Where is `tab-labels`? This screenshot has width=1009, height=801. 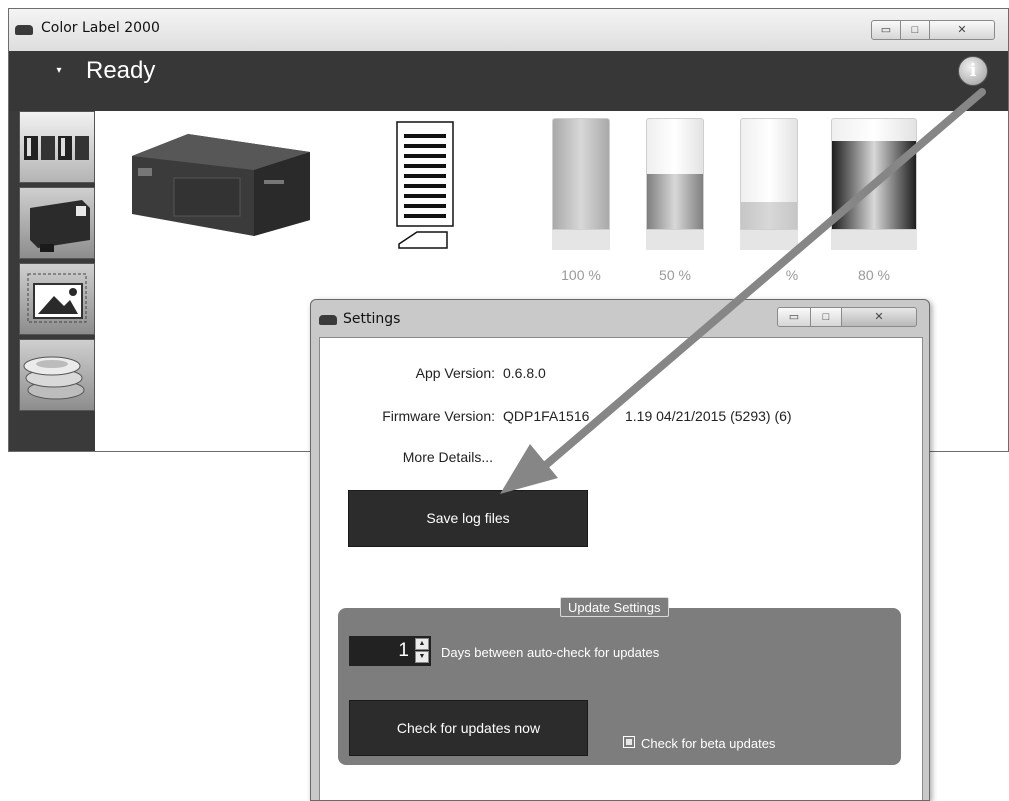
tab-labels is located at coordinates (57, 375).